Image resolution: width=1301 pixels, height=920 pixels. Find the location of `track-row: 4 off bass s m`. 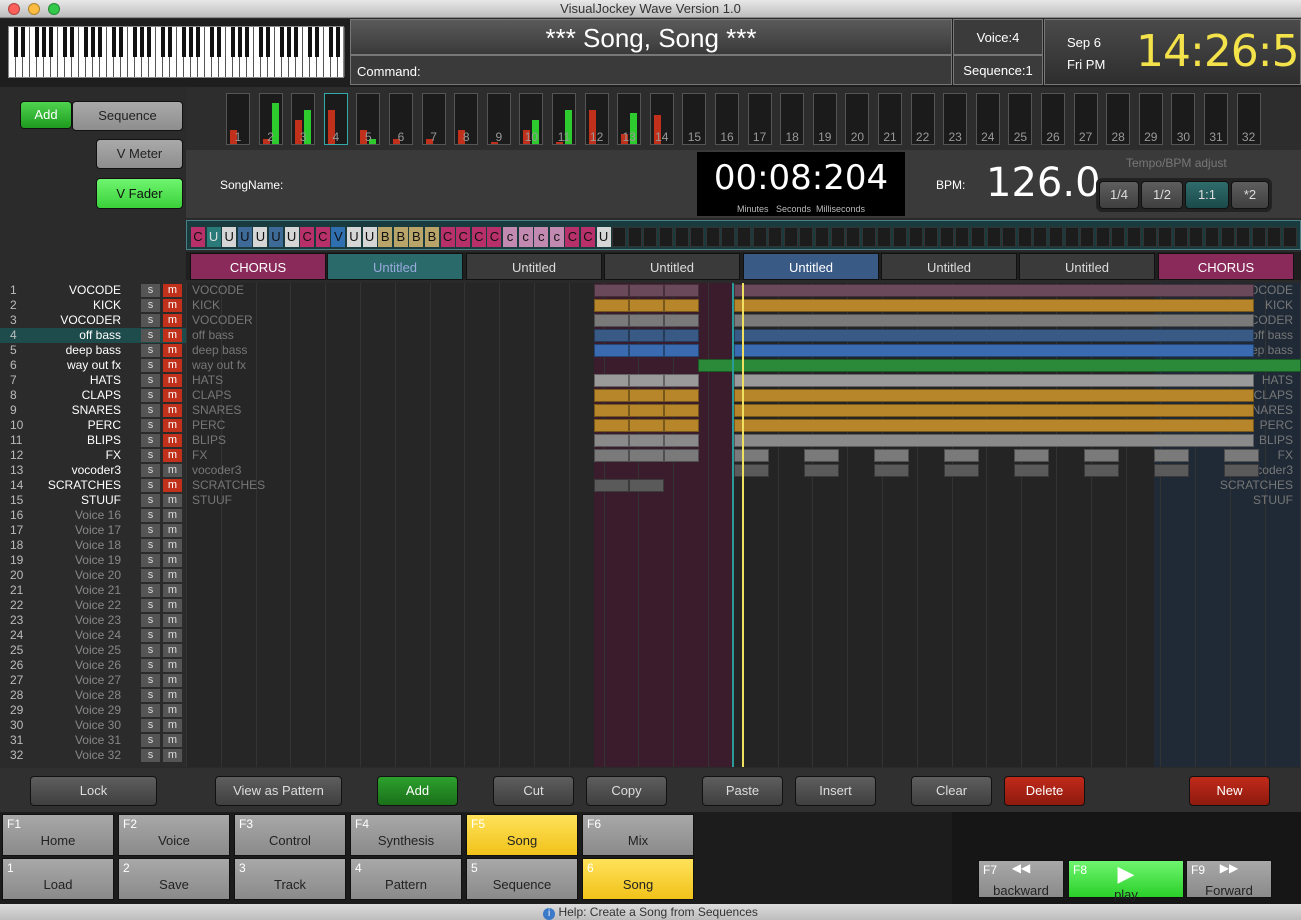

track-row: 4 off bass s m is located at coordinates (93, 335).